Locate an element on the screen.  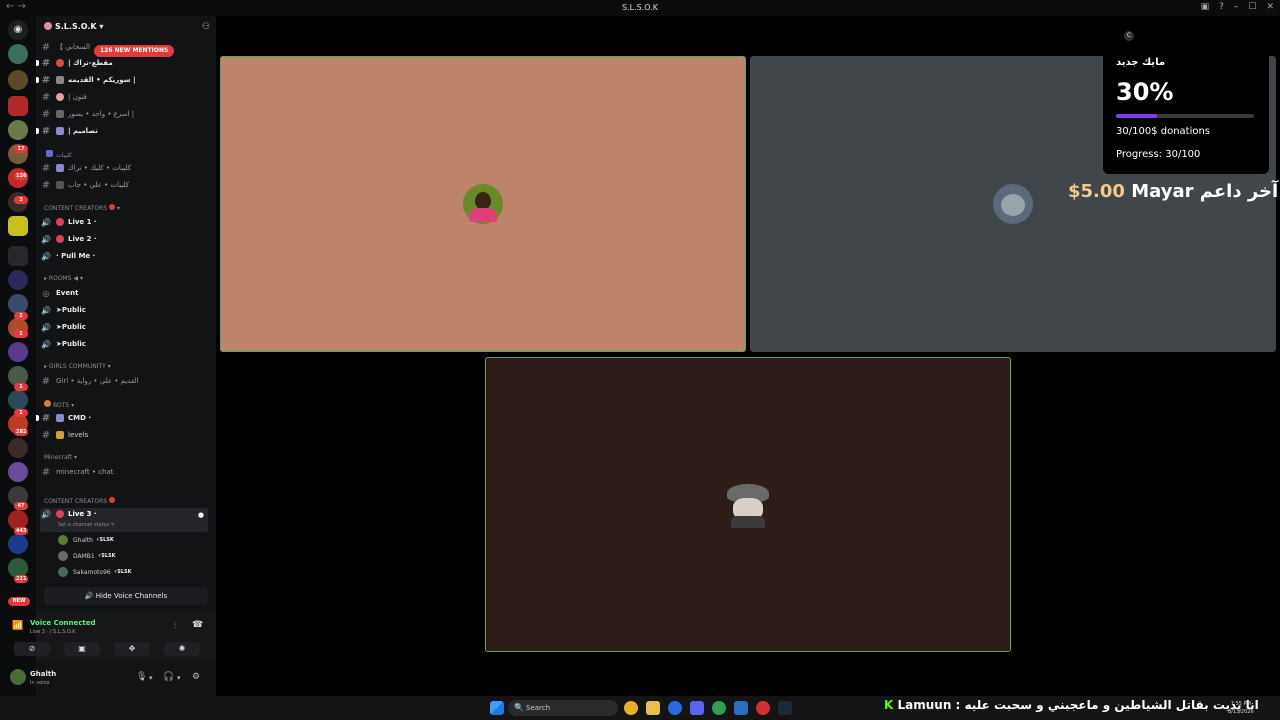
category-label: CONTENT CREATORS is located at coordinates (76, 208).